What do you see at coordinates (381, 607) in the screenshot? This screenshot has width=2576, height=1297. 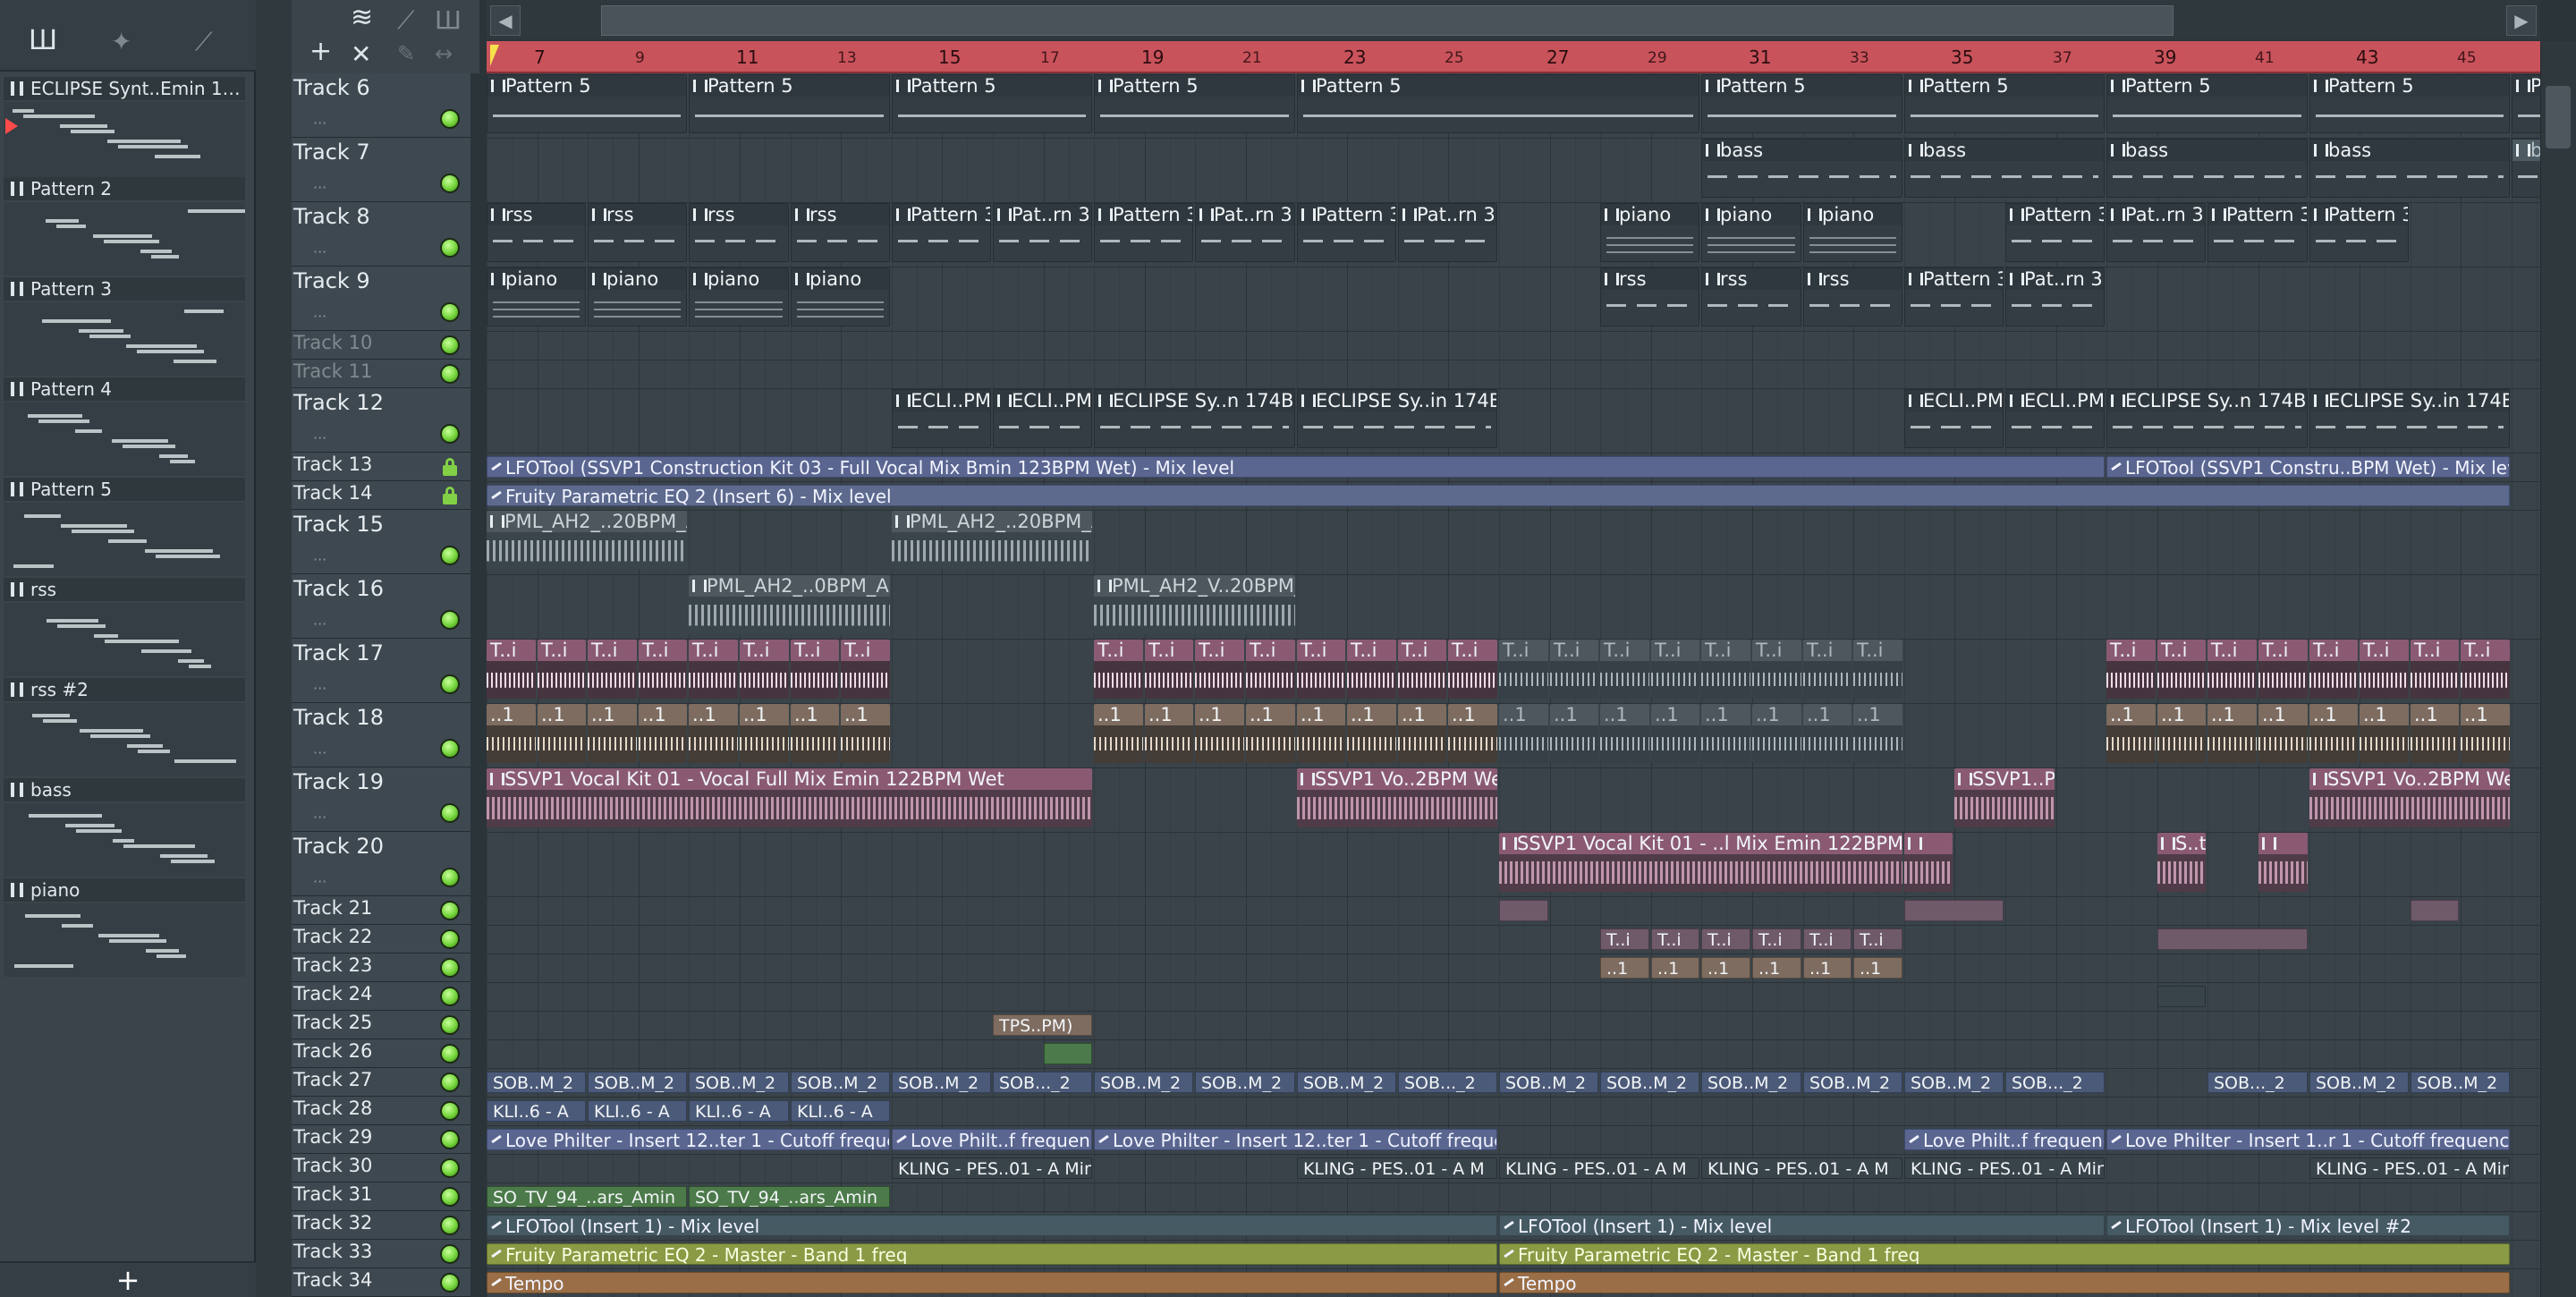 I see `track-header: Track 16 ···` at bounding box center [381, 607].